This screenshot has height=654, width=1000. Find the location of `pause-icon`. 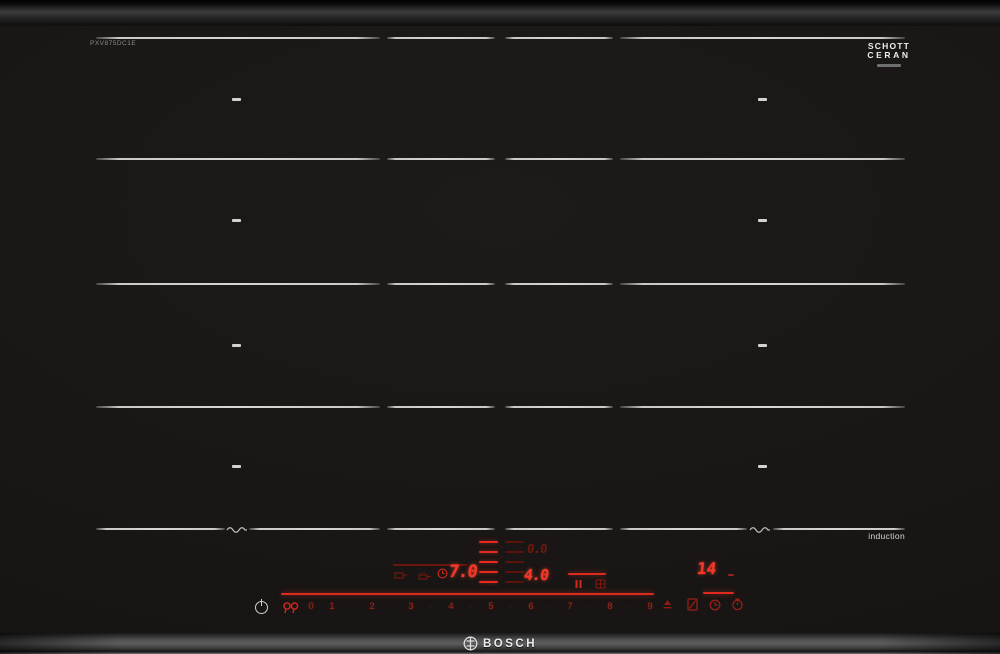

pause-icon is located at coordinates (578, 584).